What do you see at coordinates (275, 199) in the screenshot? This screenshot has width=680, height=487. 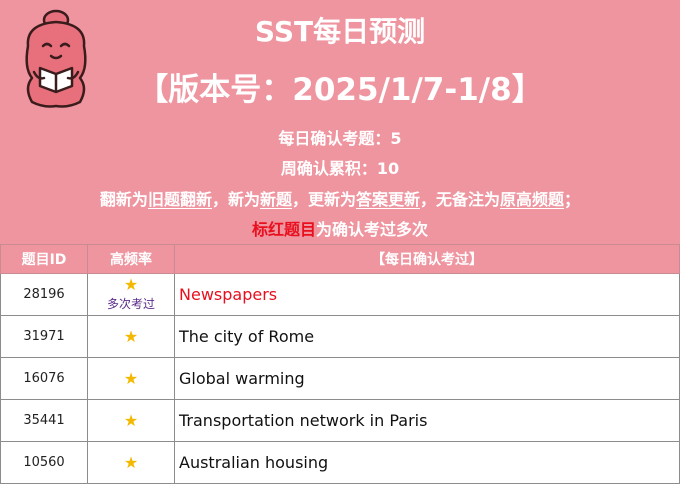 I see `legend-new-question: 新题` at bounding box center [275, 199].